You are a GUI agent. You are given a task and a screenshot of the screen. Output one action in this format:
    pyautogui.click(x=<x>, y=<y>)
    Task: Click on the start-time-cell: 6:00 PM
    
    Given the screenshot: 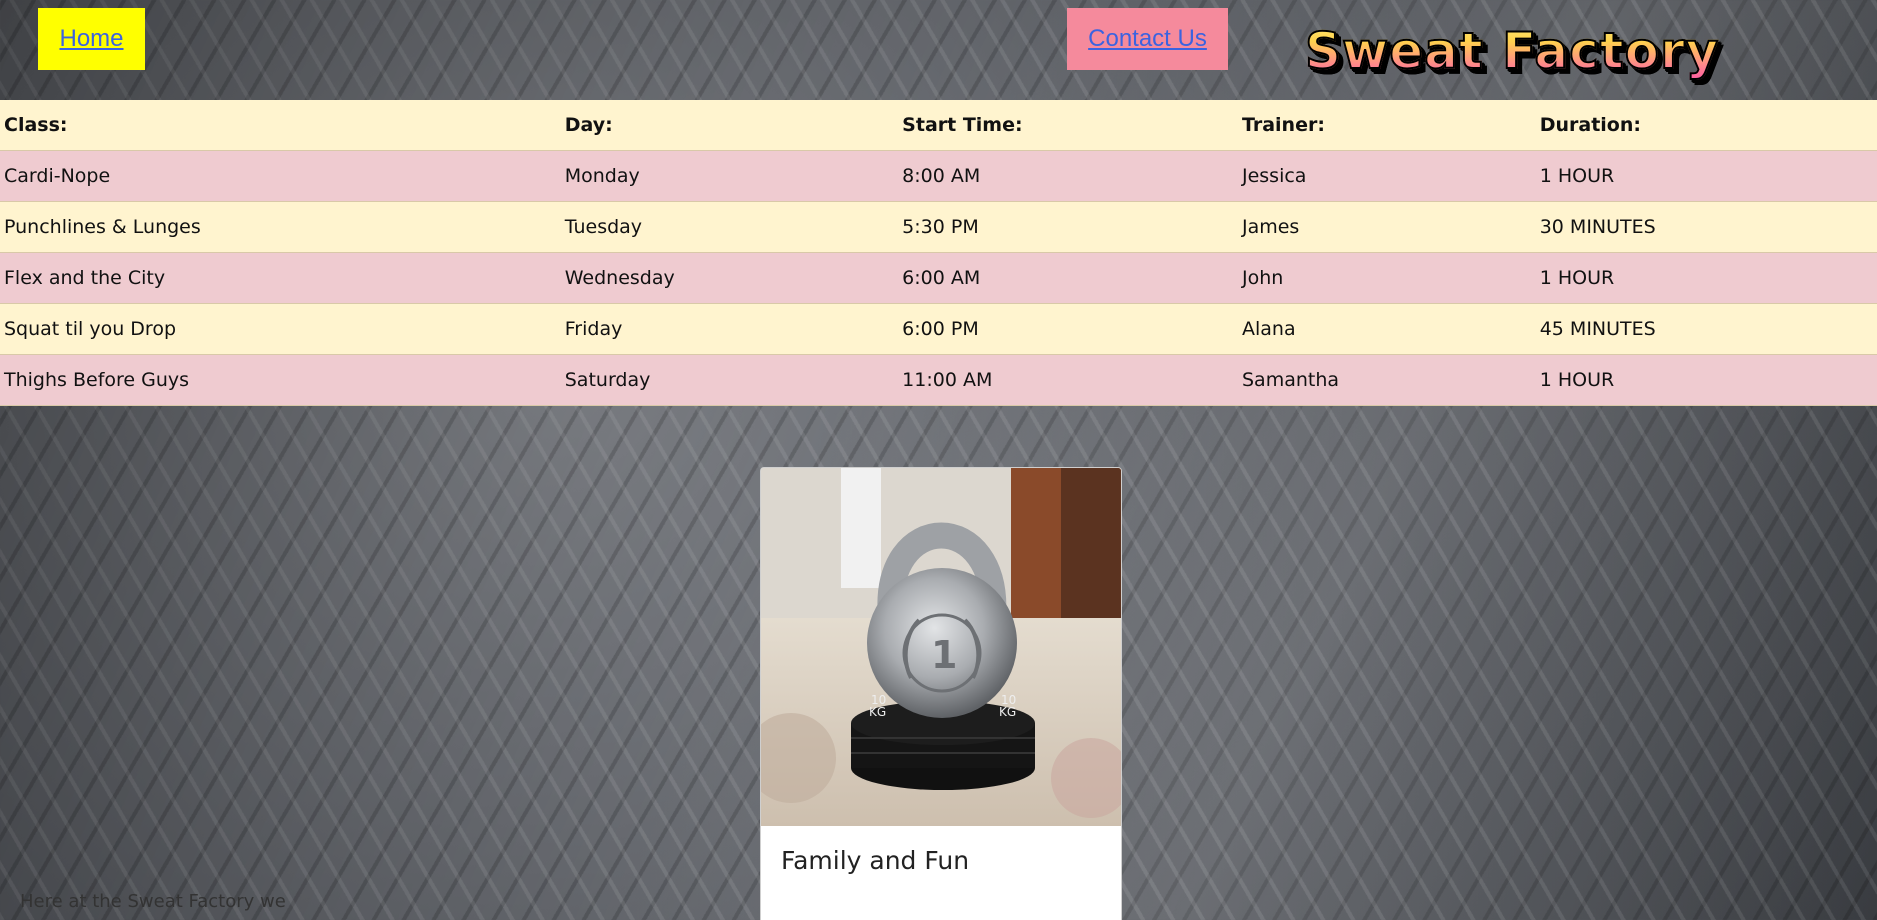 What is the action you would take?
    pyautogui.click(x=1068, y=329)
    